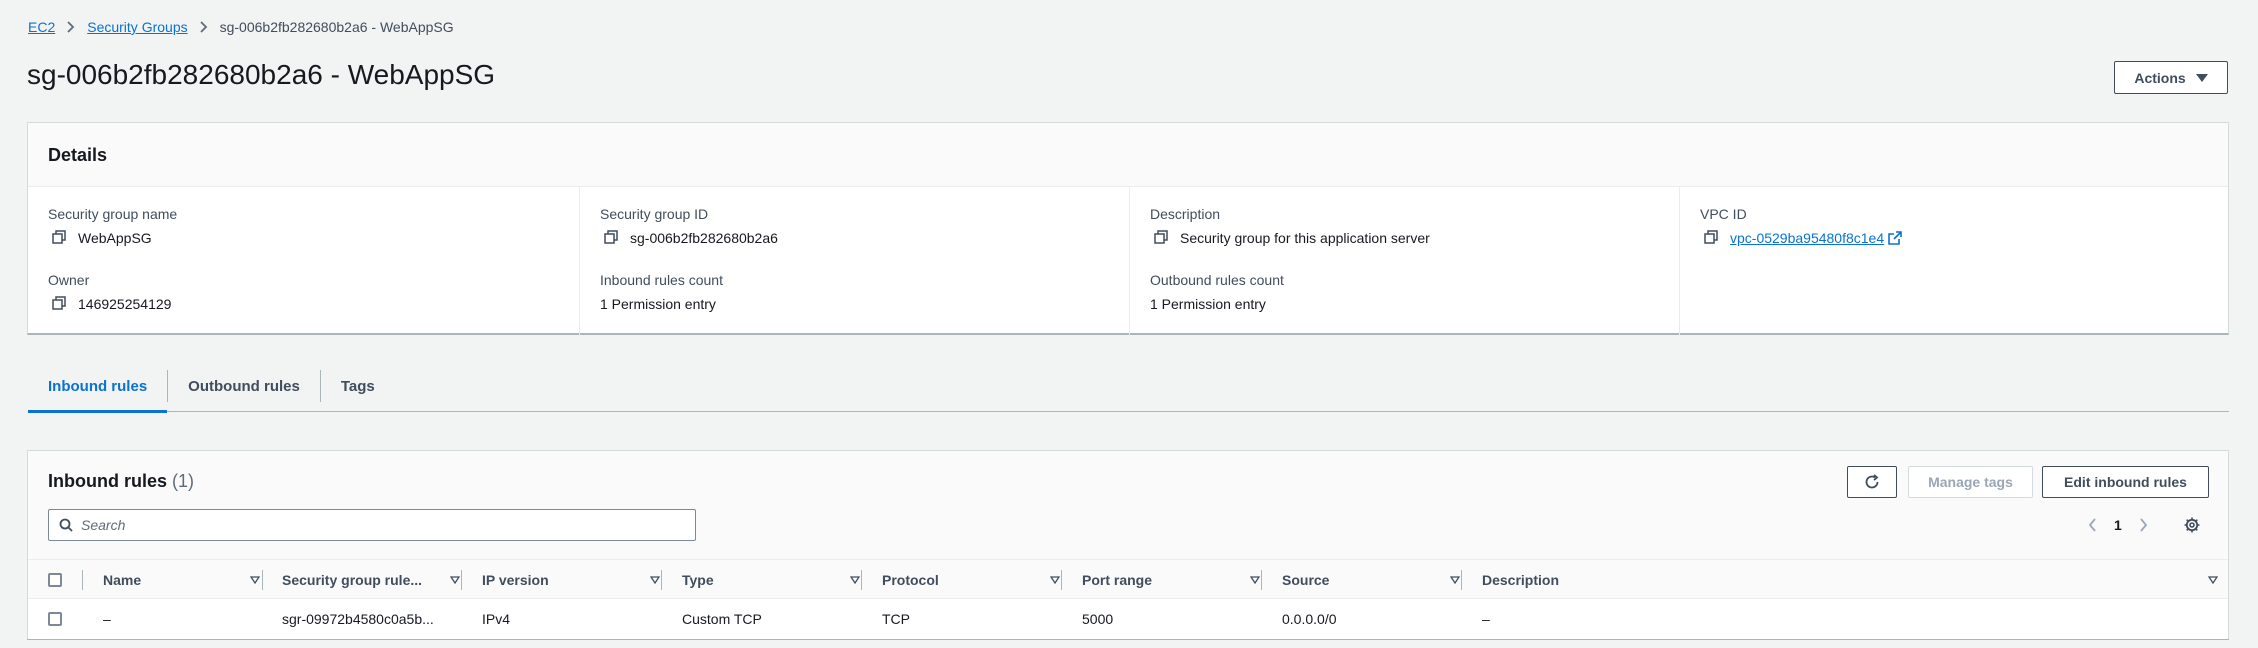 This screenshot has height=648, width=2258. Describe the element at coordinates (896, 619) in the screenshot. I see `cell-protocol: TCP` at that location.